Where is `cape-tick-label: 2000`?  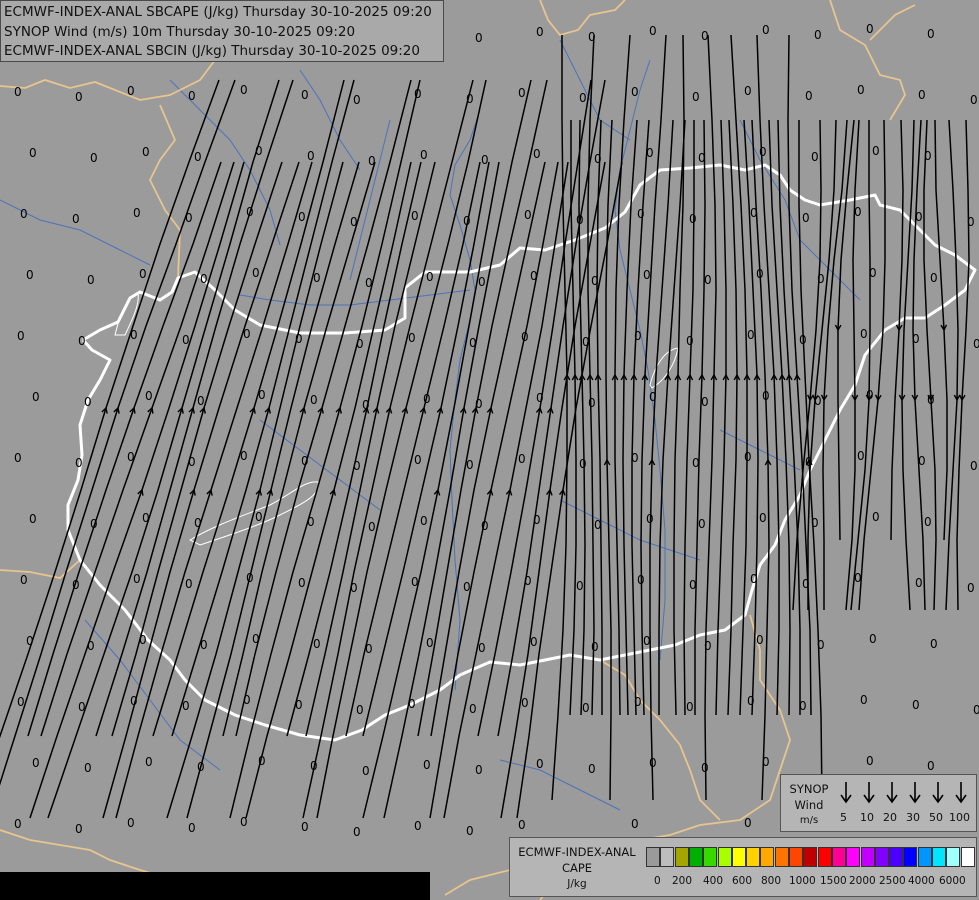
cape-tick-label: 2000 is located at coordinates (862, 881).